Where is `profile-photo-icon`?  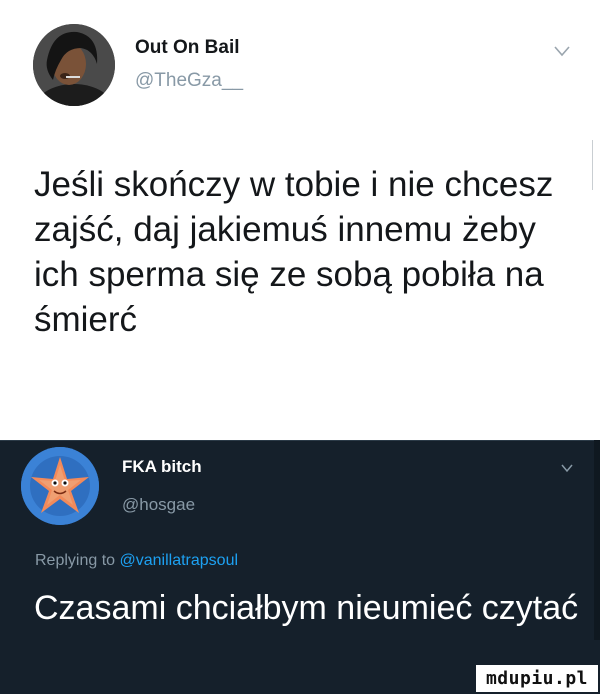 profile-photo-icon is located at coordinates (74, 65).